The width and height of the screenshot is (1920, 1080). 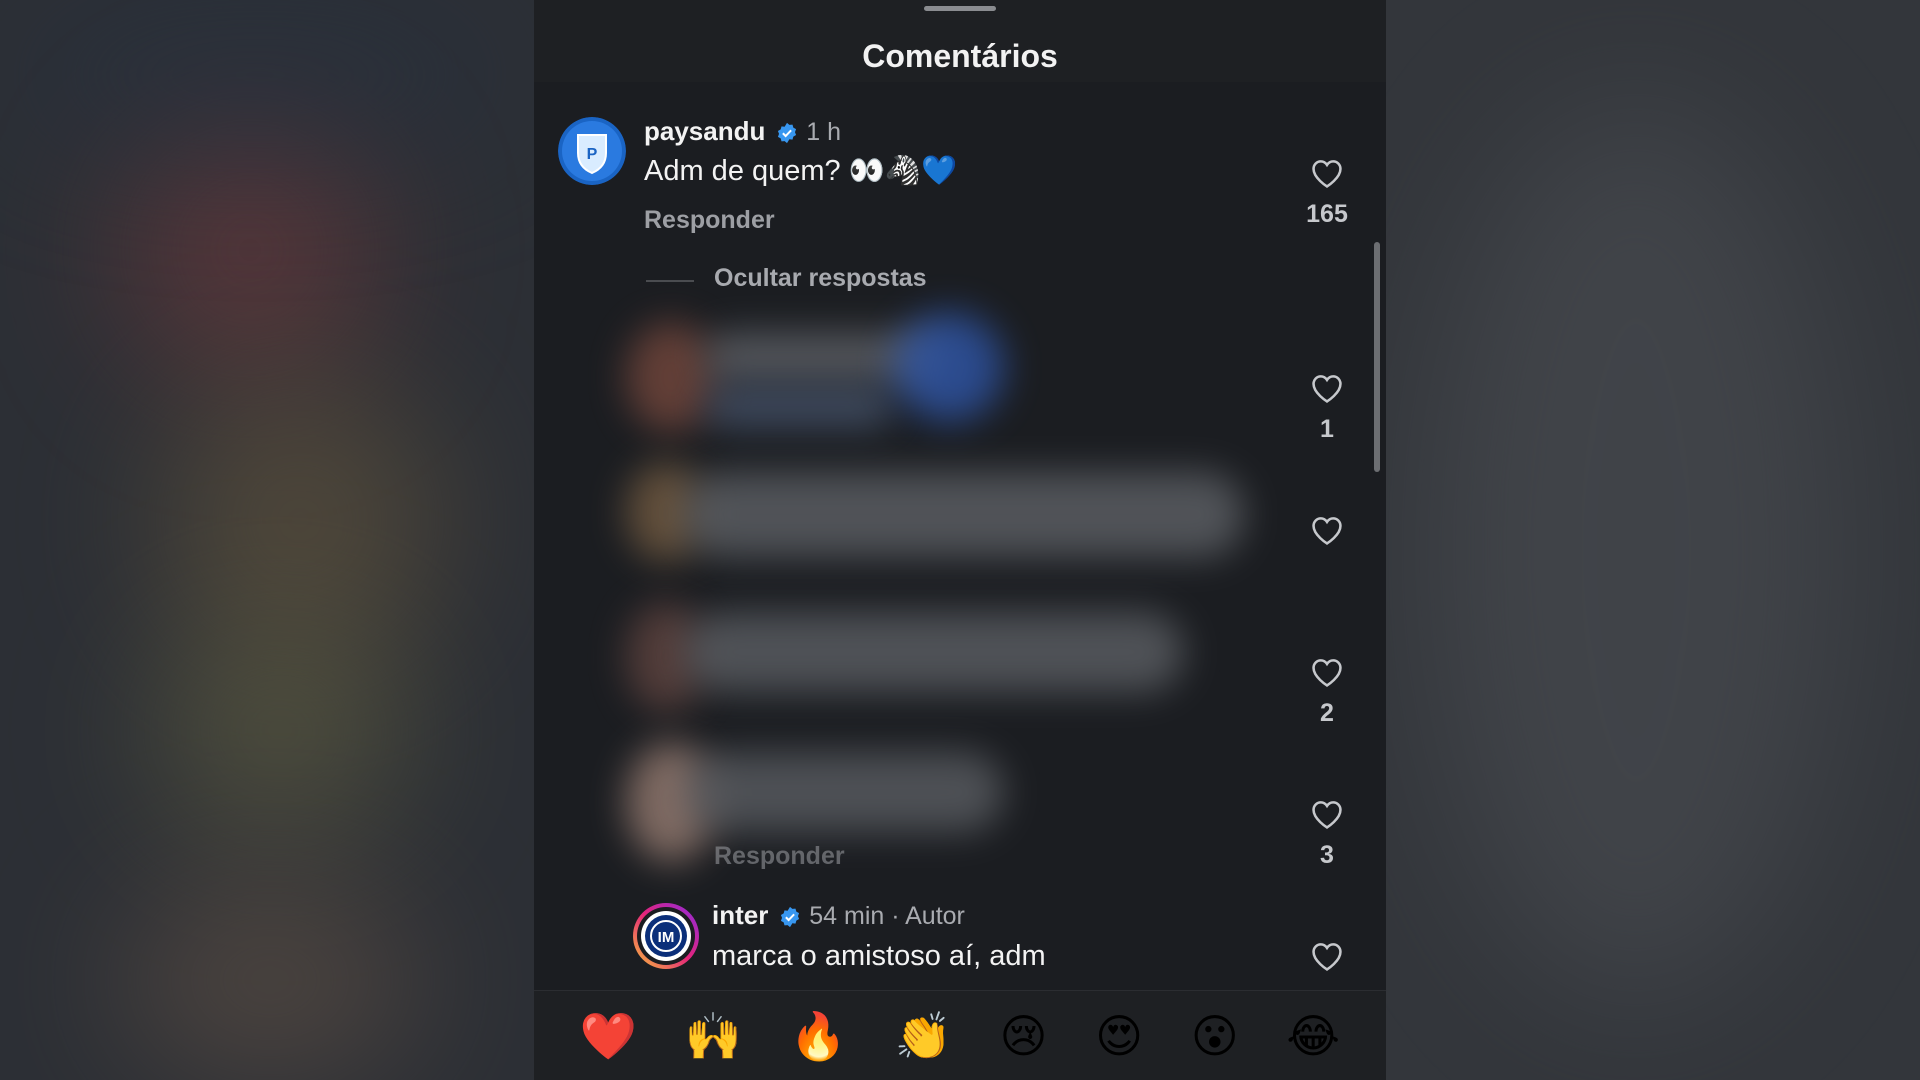 I want to click on reply-like-button: 1, so click(x=1327, y=408).